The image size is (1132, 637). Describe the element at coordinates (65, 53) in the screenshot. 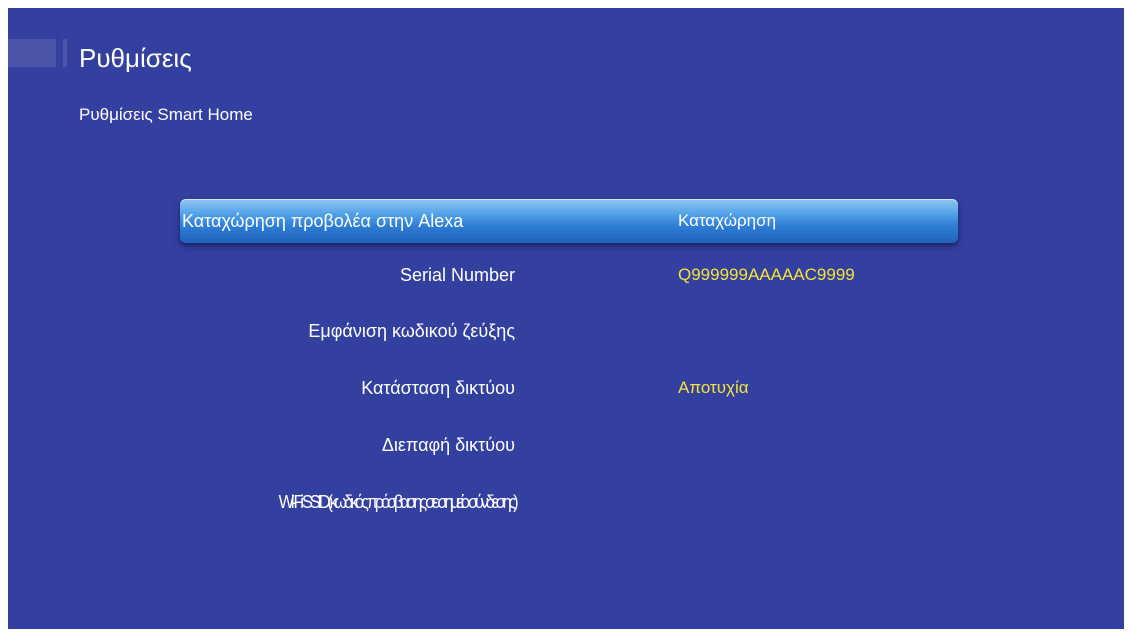

I see `title-decoration-bar` at that location.